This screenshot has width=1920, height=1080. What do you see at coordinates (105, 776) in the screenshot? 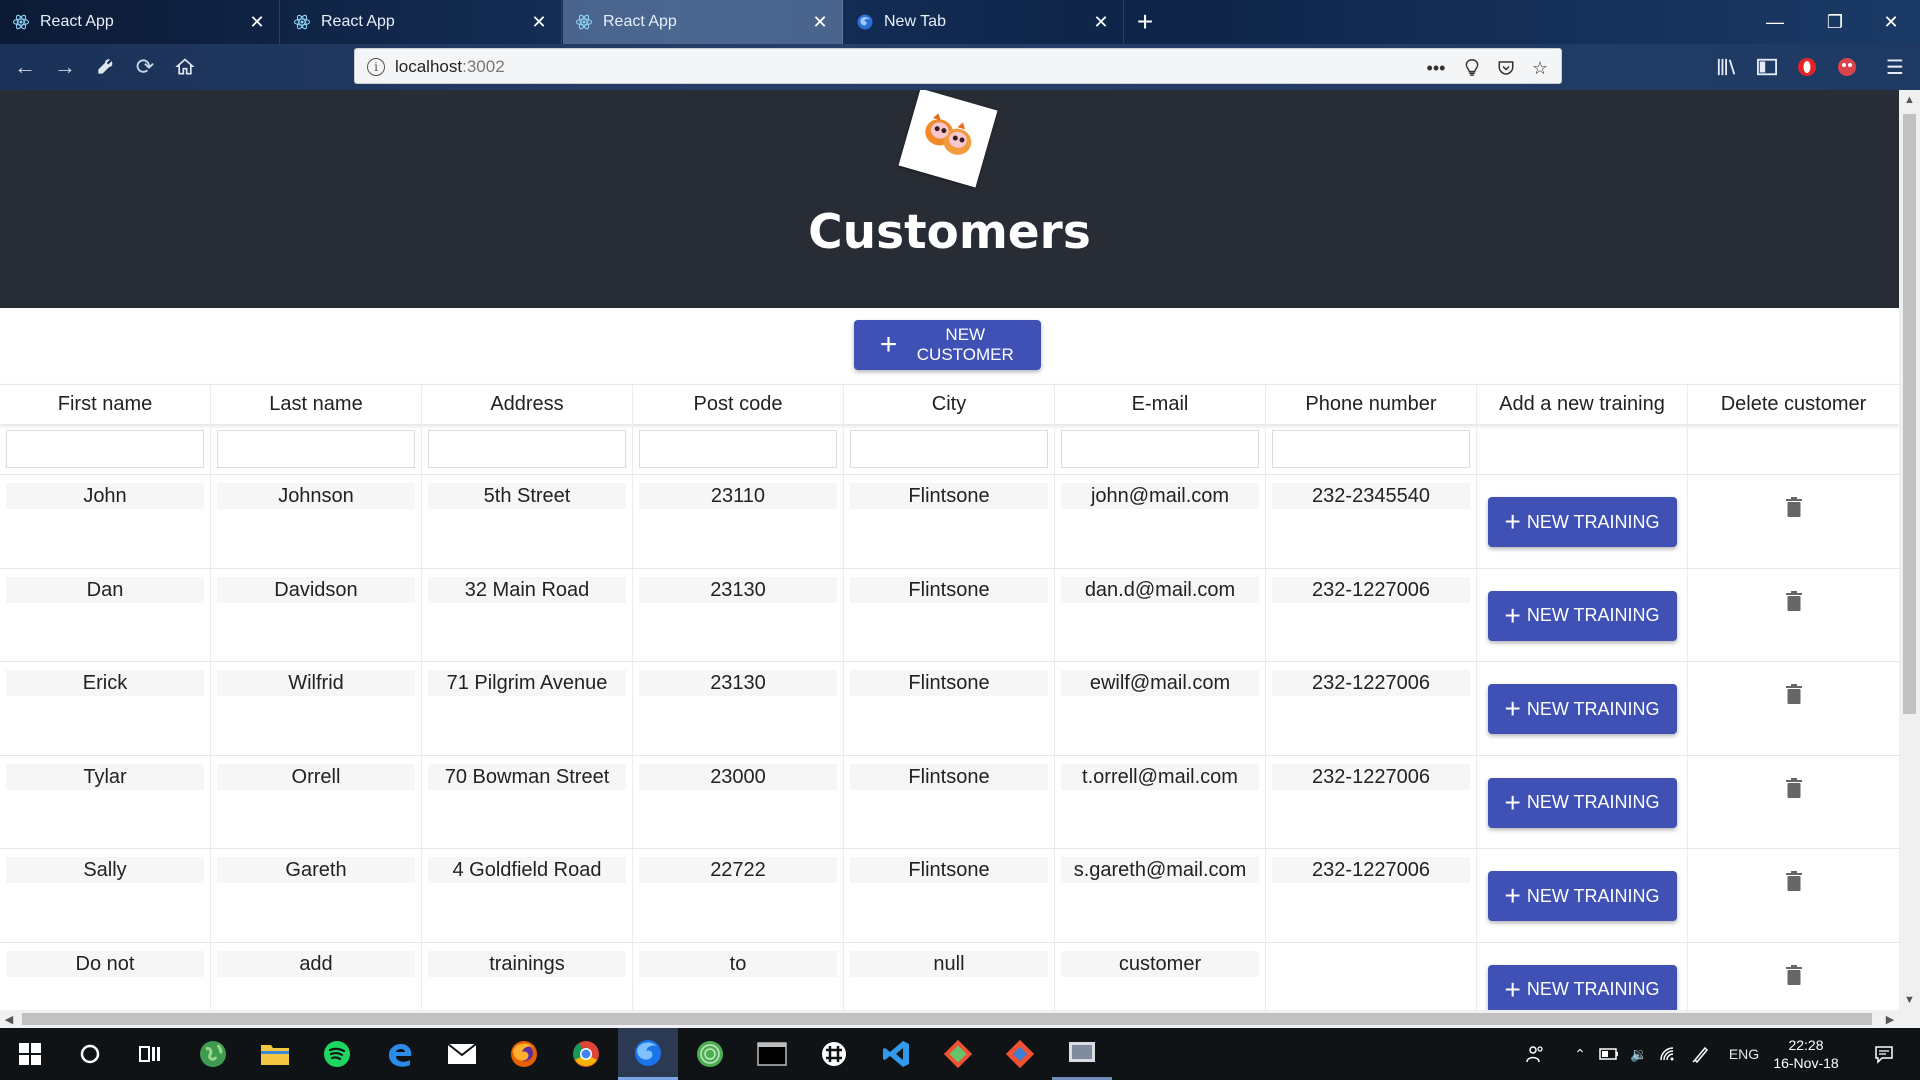
I see `first-name-cell: Tylar` at bounding box center [105, 776].